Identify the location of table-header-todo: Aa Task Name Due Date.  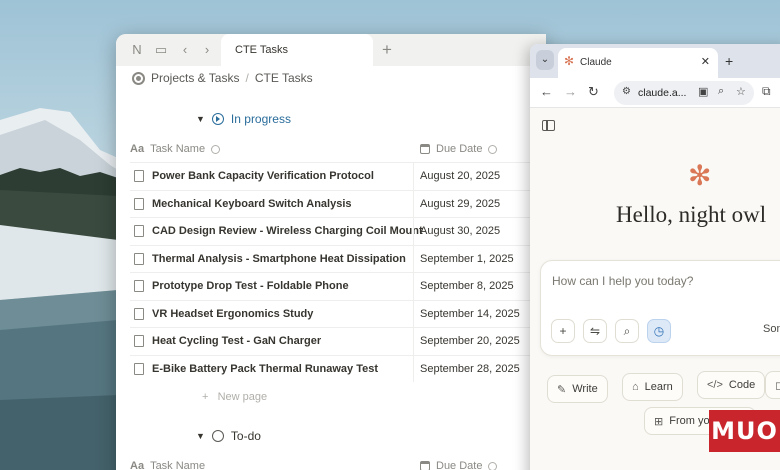
(330, 462).